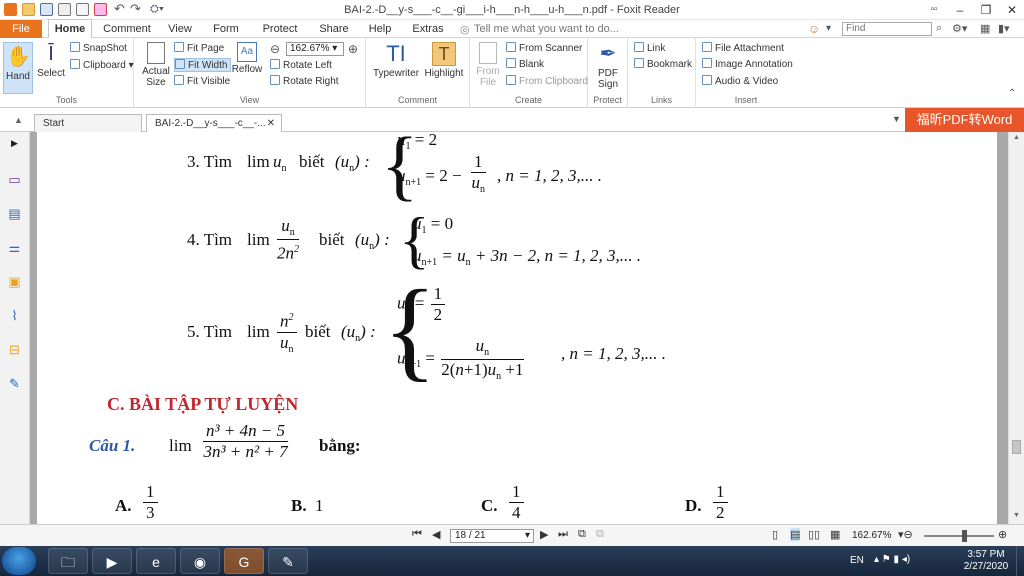  Describe the element at coordinates (649, 49) in the screenshot. I see `link-button: Link` at that location.